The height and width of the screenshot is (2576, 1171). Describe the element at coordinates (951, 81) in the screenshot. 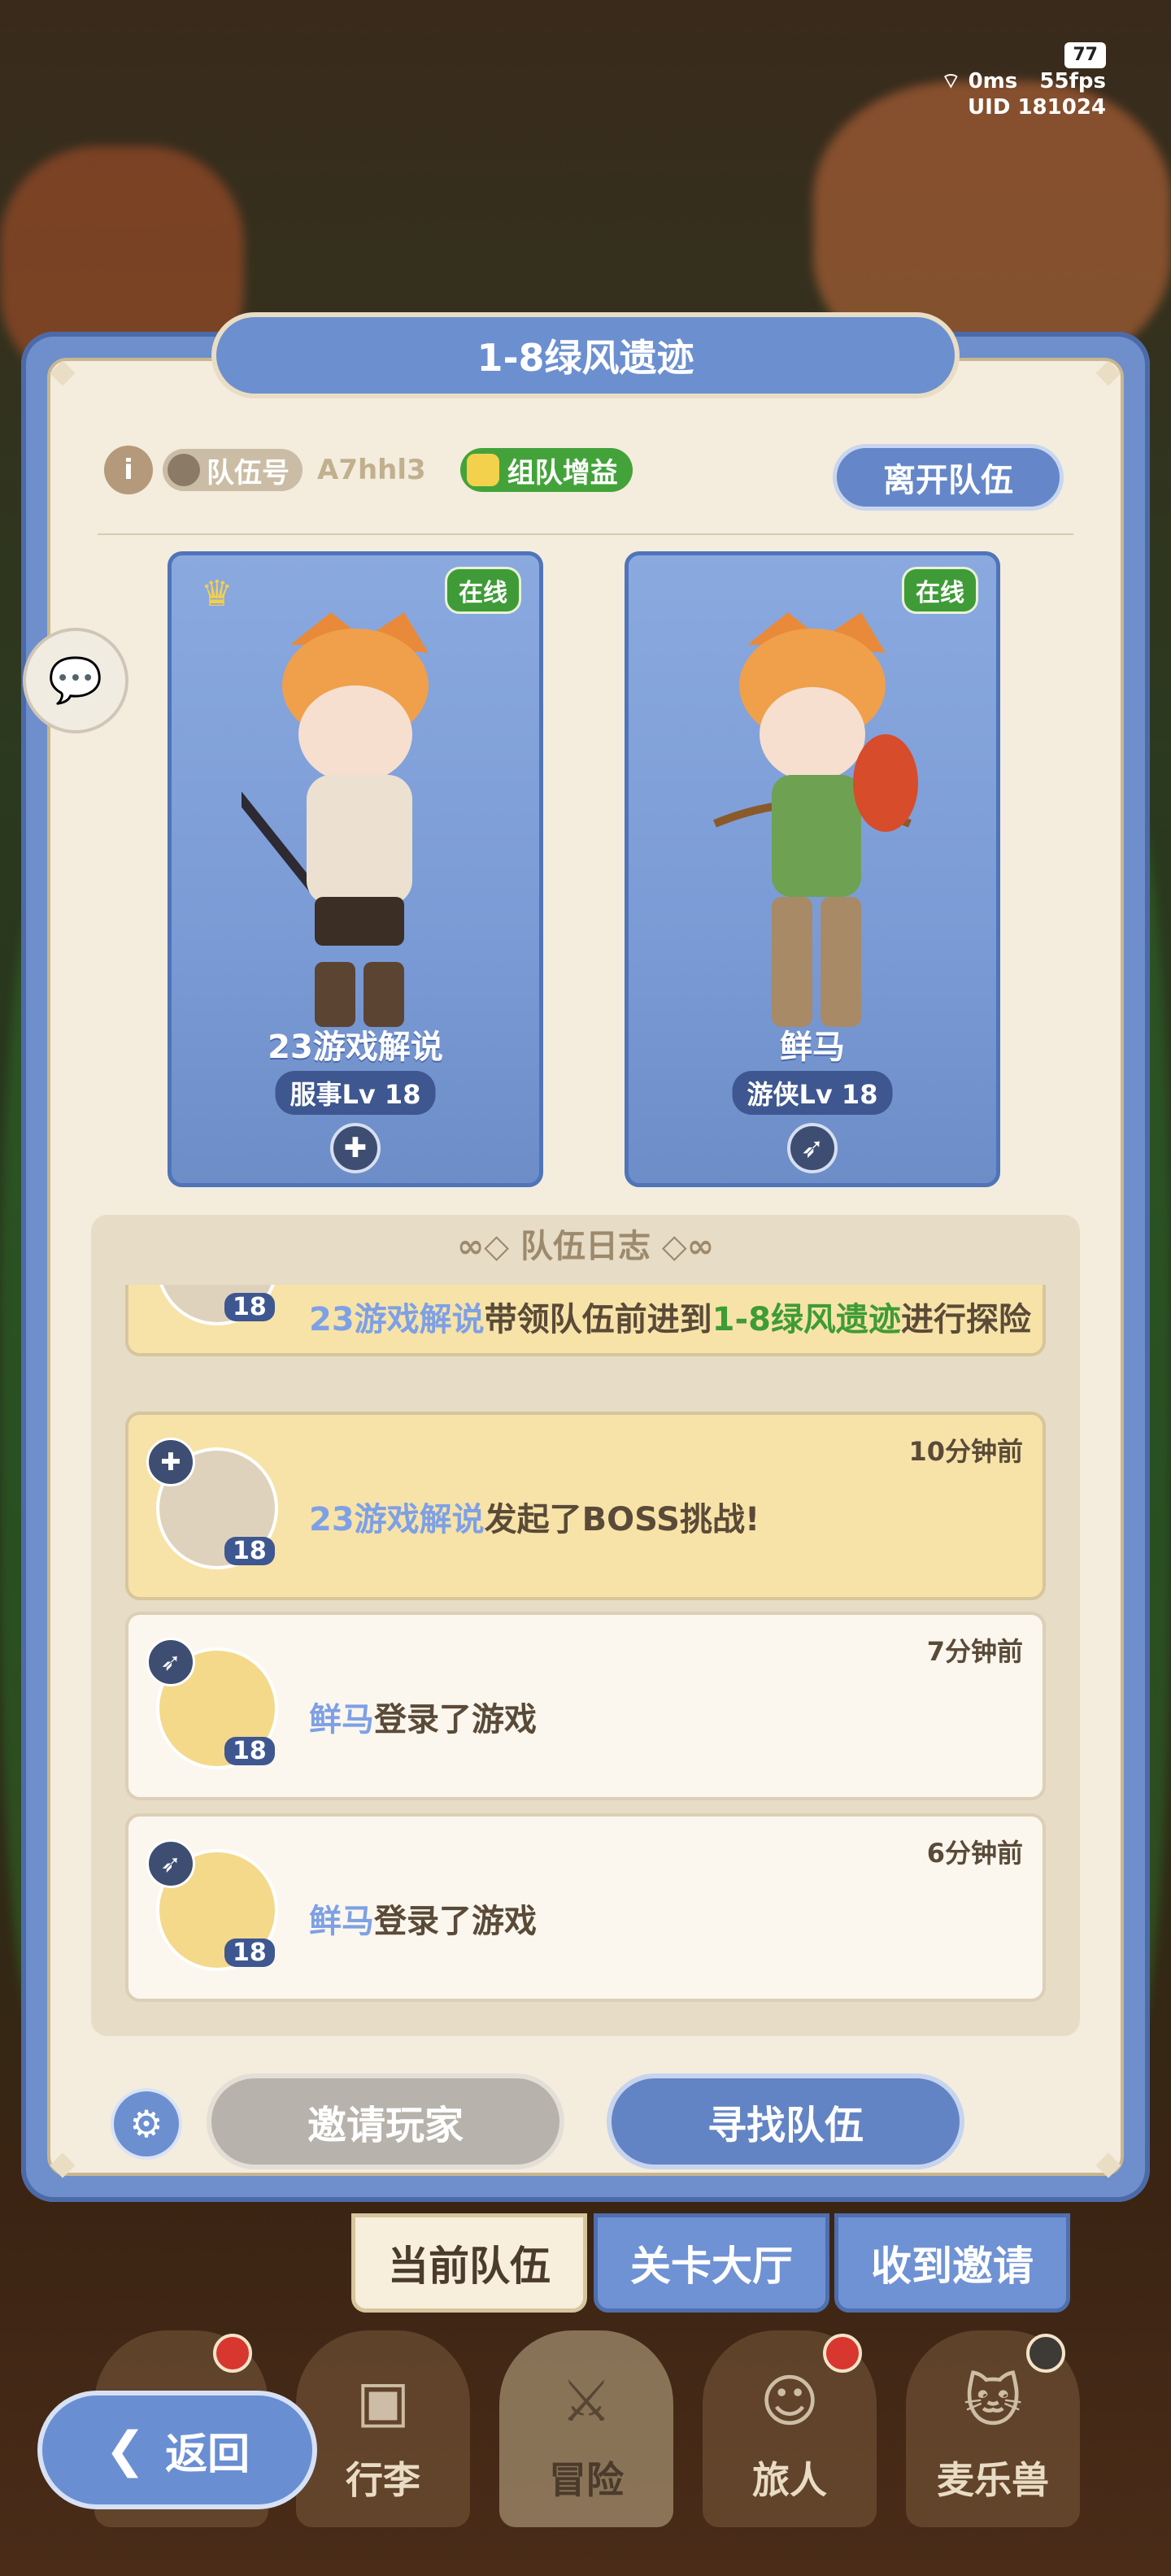

I see `wifi-icon: ⌔` at that location.